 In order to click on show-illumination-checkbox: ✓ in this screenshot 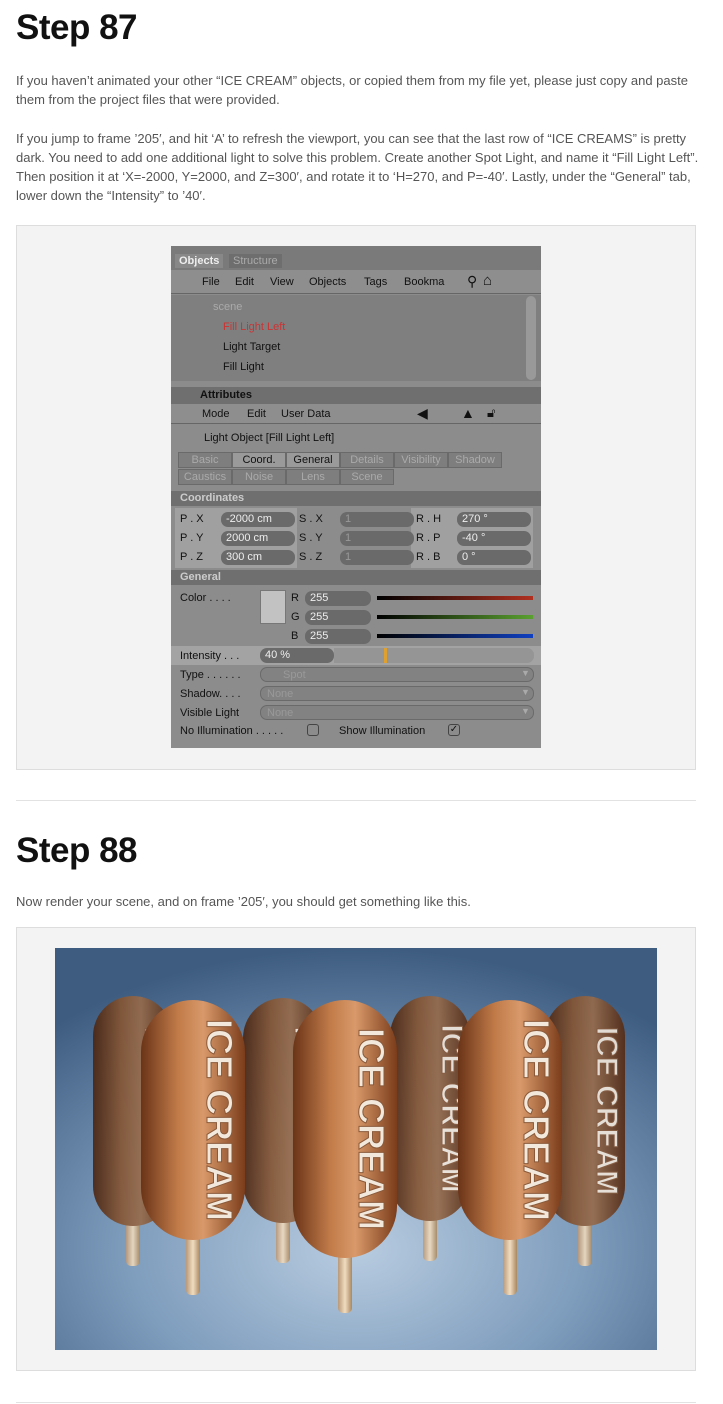, I will do `click(454, 730)`.